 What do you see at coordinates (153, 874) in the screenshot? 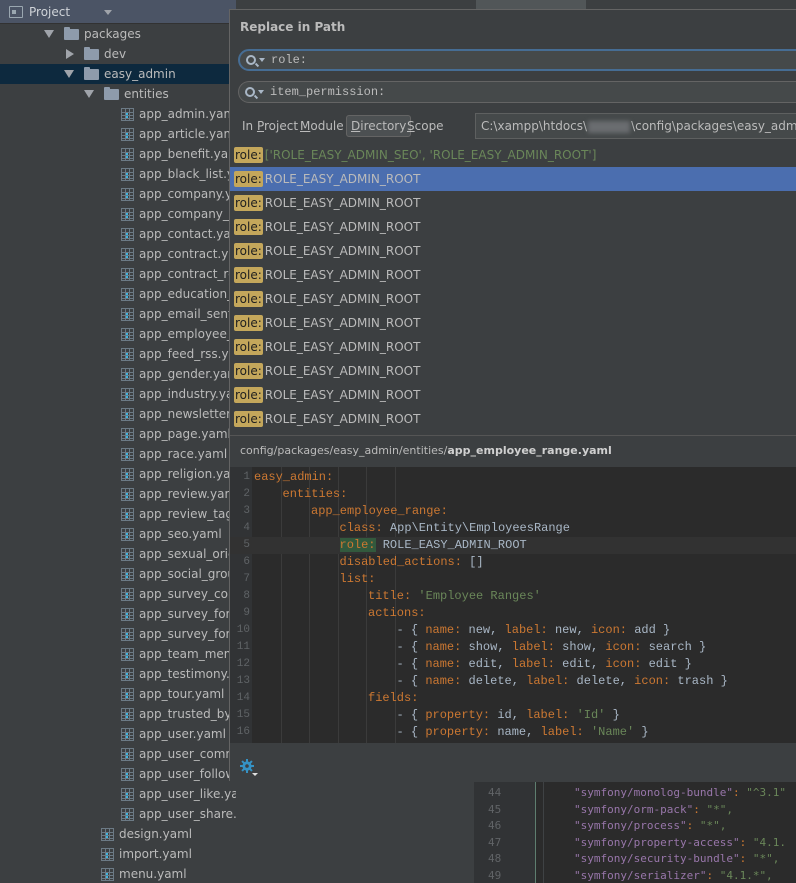
I see `tree-item-label: menu.yaml` at bounding box center [153, 874].